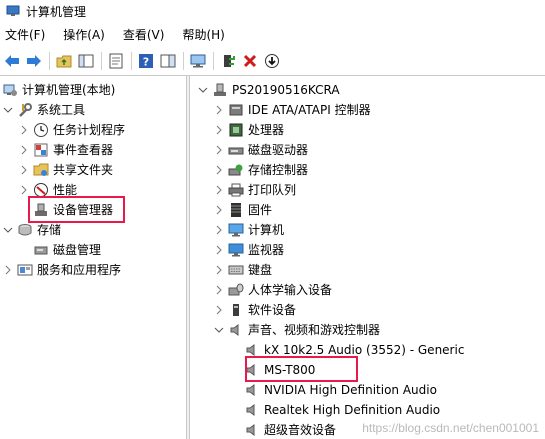  What do you see at coordinates (266, 230) in the screenshot?
I see `device-category-label: 计算机` at bounding box center [266, 230].